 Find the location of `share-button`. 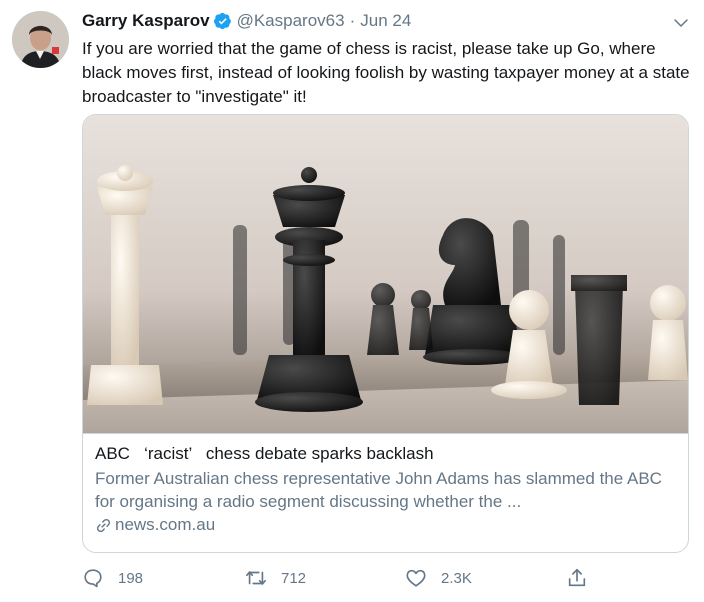

share-button is located at coordinates (584, 578).